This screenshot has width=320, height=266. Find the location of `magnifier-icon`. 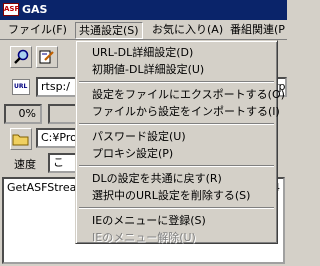

magnifier-icon is located at coordinates (21, 56).